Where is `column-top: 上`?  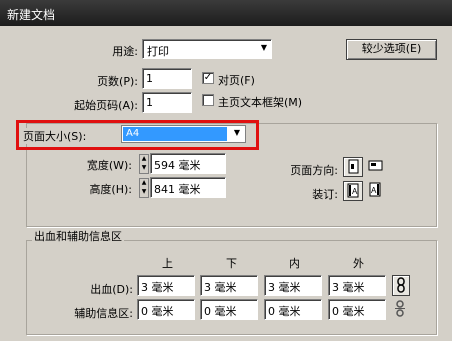 column-top: 上 is located at coordinates (167, 263).